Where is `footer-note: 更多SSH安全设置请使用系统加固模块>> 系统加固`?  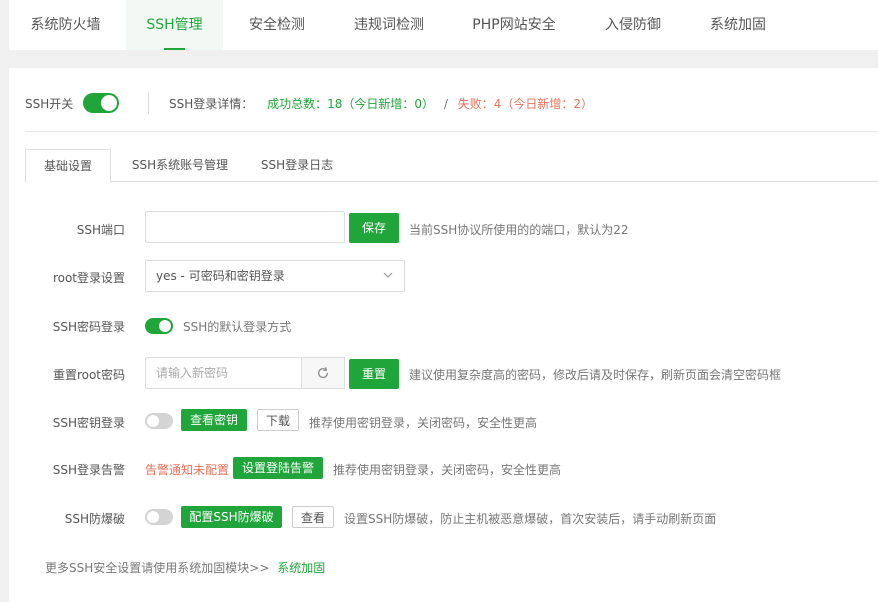 footer-note: 更多SSH安全设置请使用系统加固模块>> 系统加固 is located at coordinates (185, 567).